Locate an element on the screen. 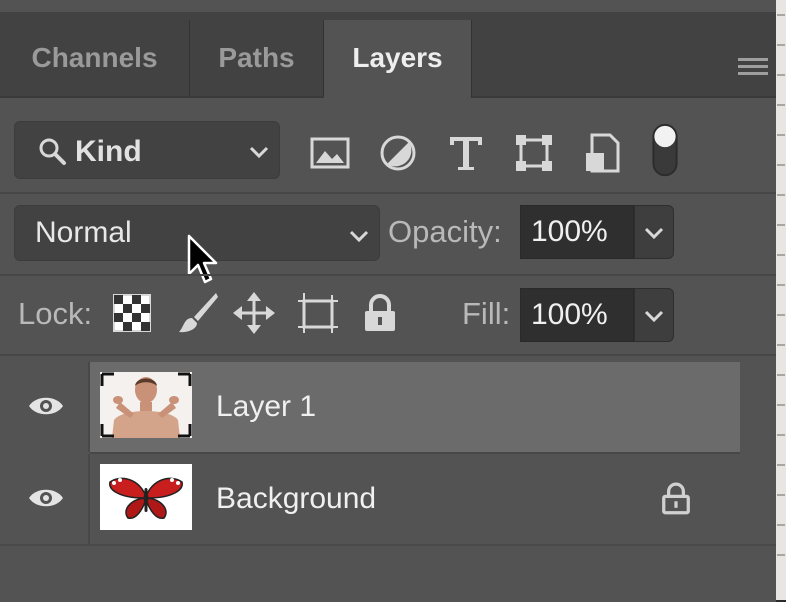 The width and height of the screenshot is (786, 602). shape-filter-icon is located at coordinates (534, 153).